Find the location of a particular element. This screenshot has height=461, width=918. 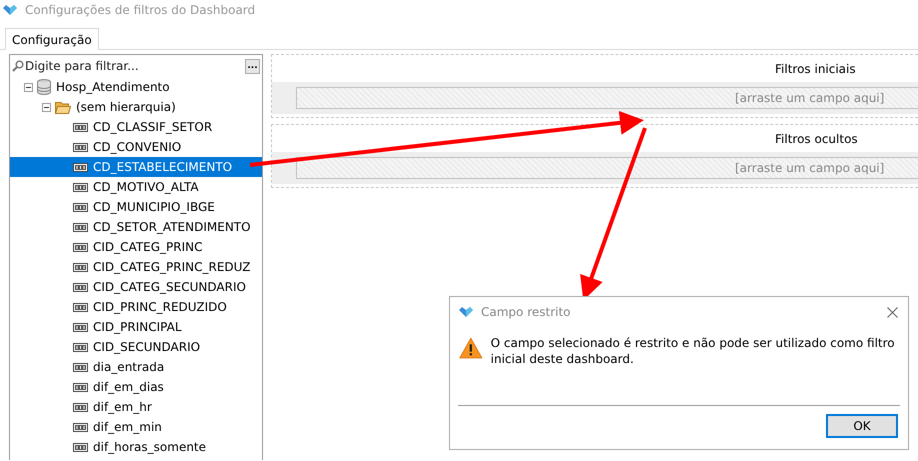

tree-item: dif_em_dias is located at coordinates (136, 387).